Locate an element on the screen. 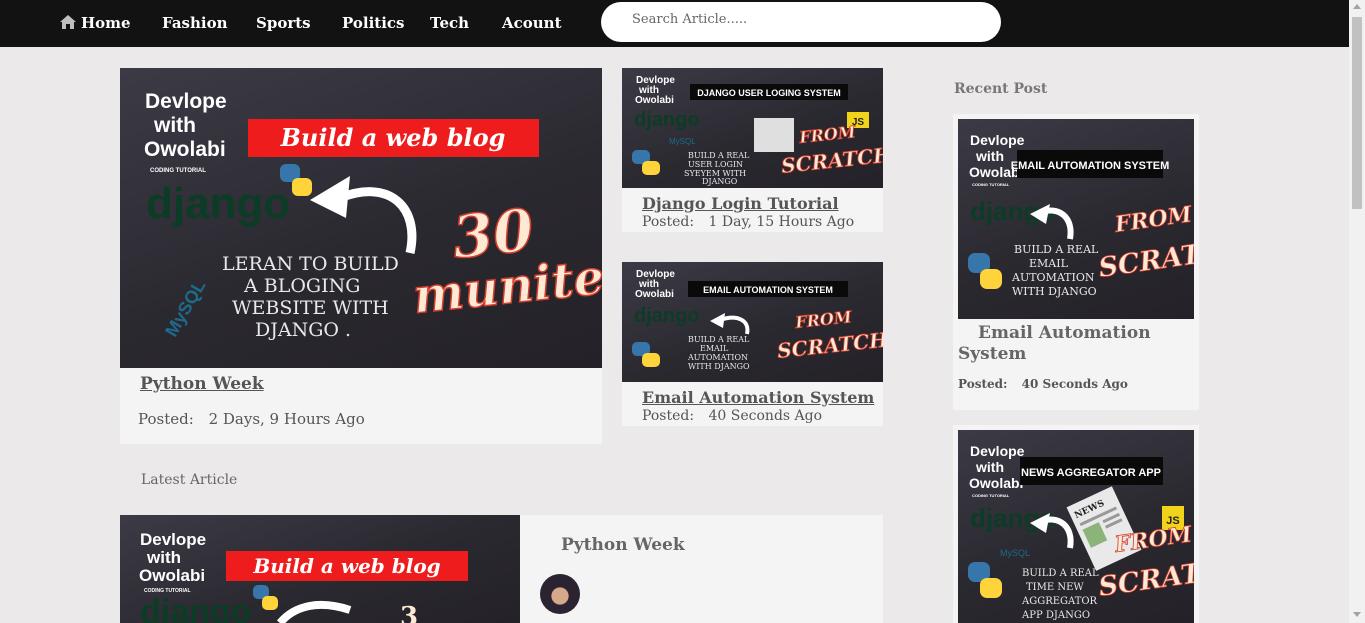  thumb-line: TIME NEW is located at coordinates (1055, 587).